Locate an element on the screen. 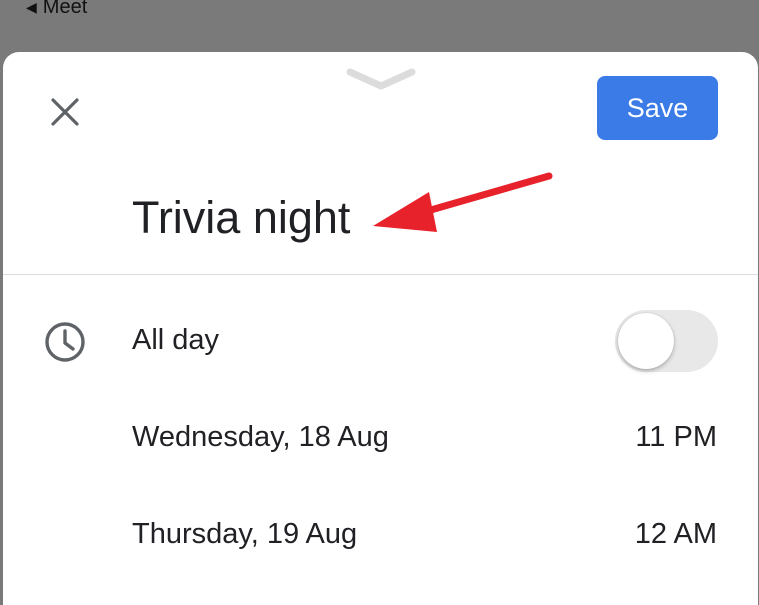  toggle-knob is located at coordinates (646, 341).